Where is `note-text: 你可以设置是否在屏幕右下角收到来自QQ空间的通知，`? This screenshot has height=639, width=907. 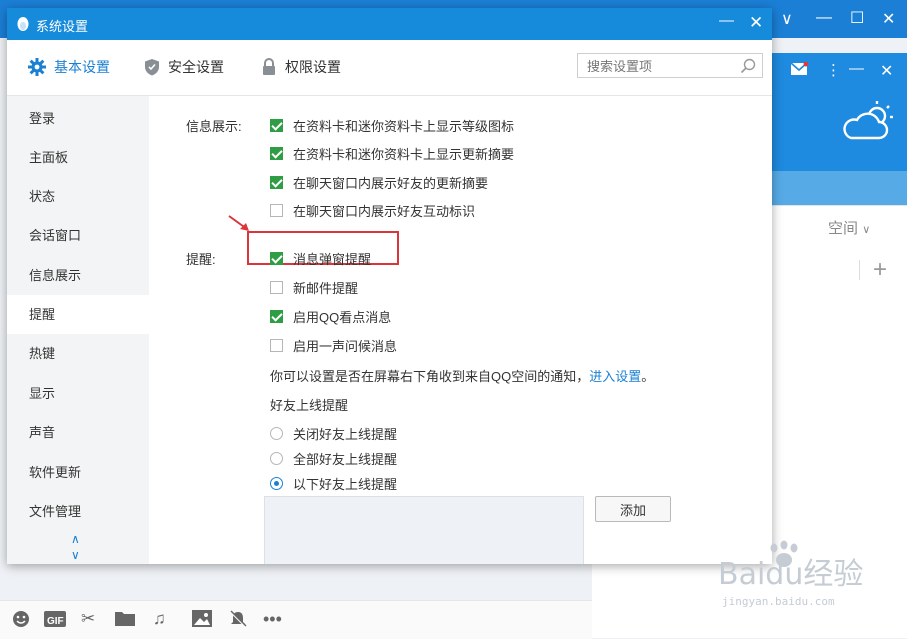
note-text: 你可以设置是否在屏幕右下角收到来自QQ空间的通知， is located at coordinates (430, 376).